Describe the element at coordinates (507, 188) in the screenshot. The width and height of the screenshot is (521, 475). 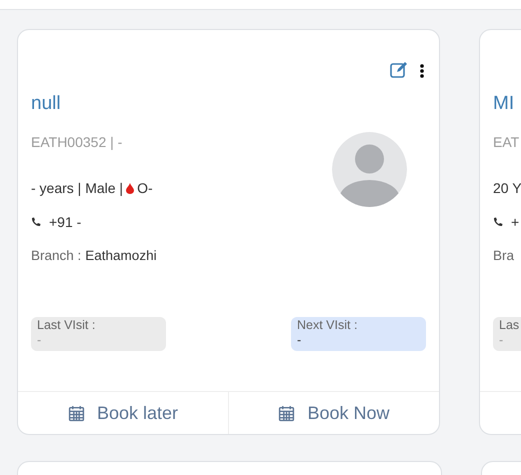
I see `patient-details: 20 Y` at that location.